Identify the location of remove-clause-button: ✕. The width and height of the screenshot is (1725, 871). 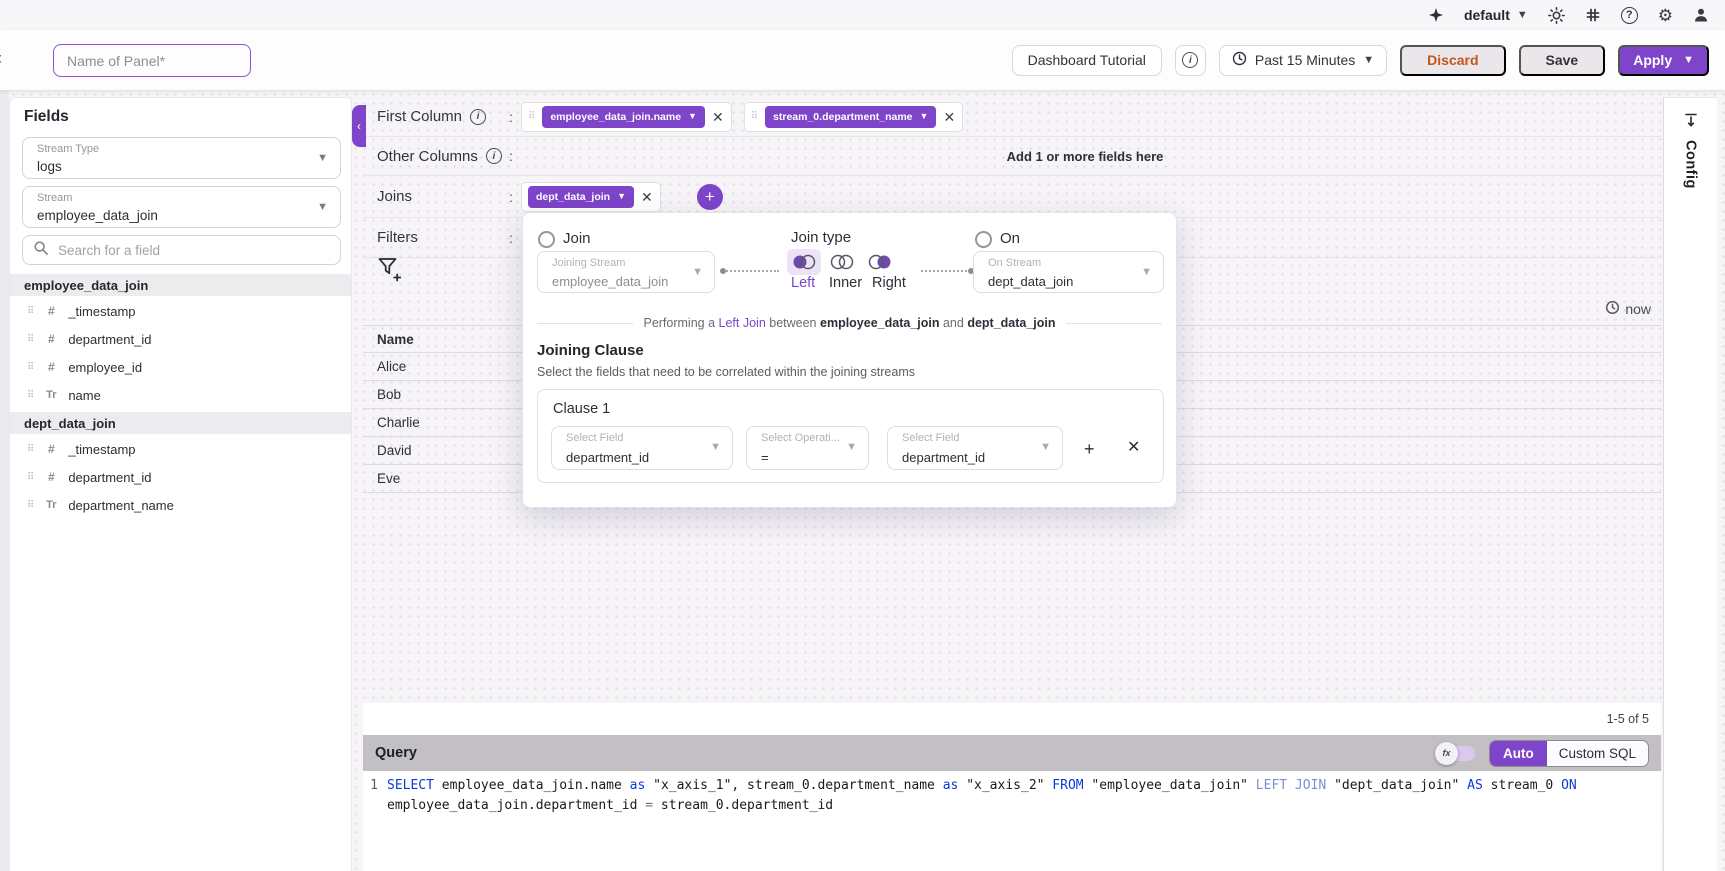
(1133, 448).